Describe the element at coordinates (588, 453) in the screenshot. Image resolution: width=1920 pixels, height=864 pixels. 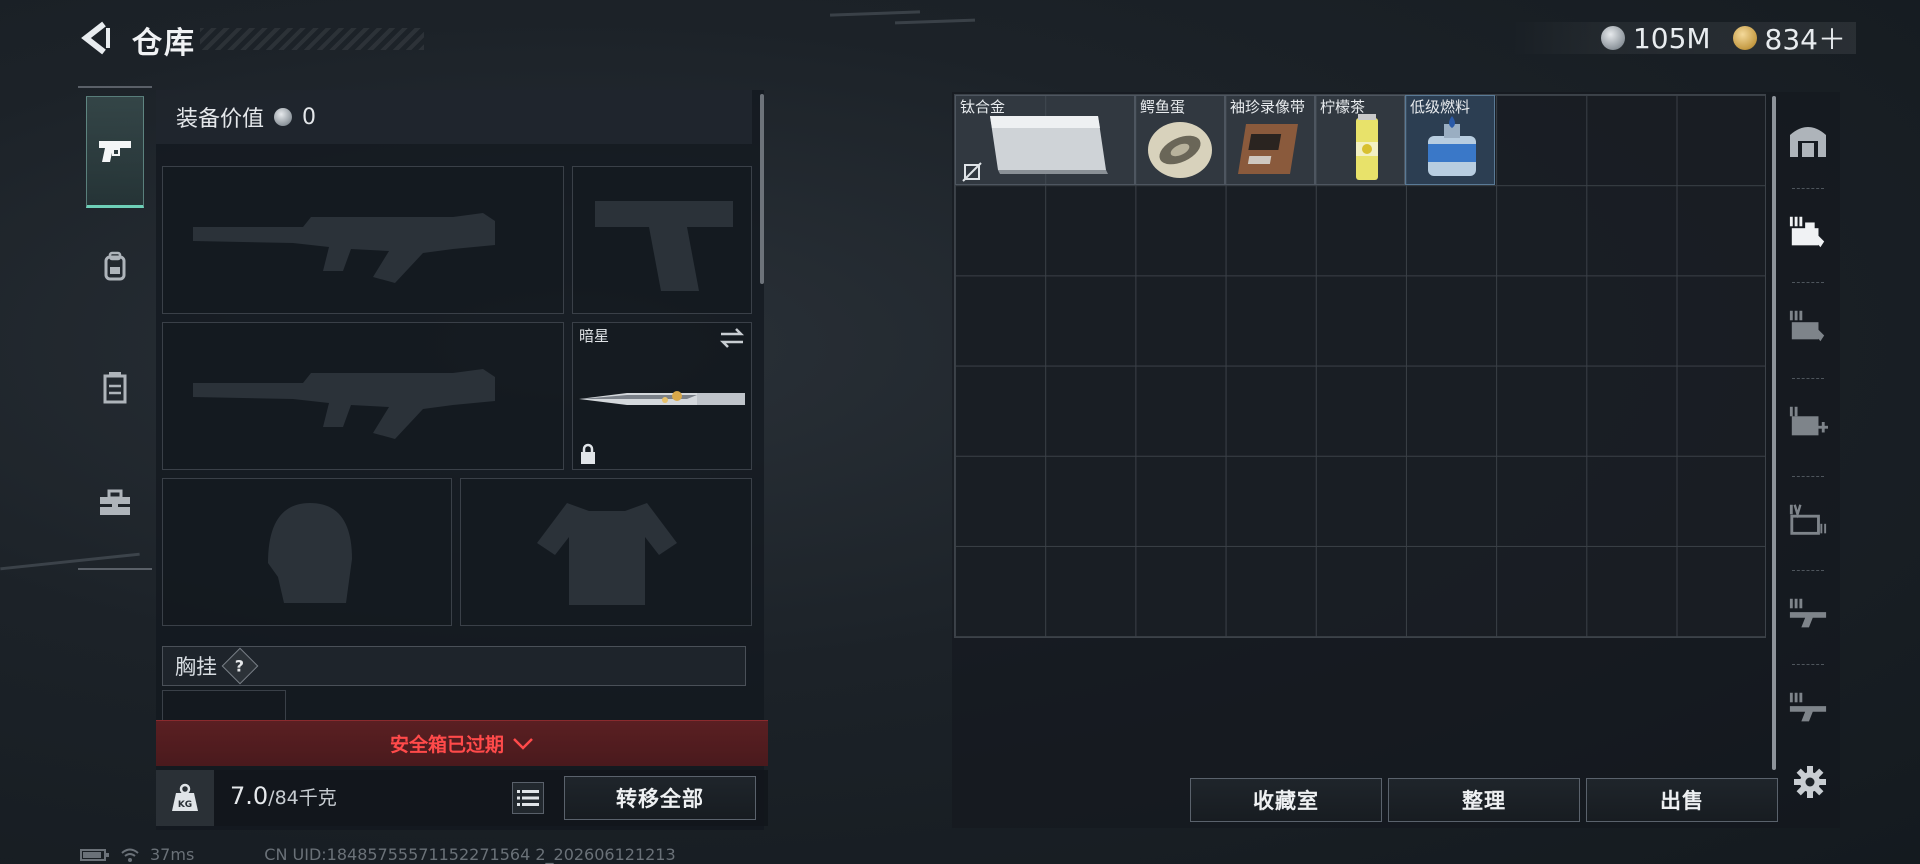
I see `lock-icon` at that location.